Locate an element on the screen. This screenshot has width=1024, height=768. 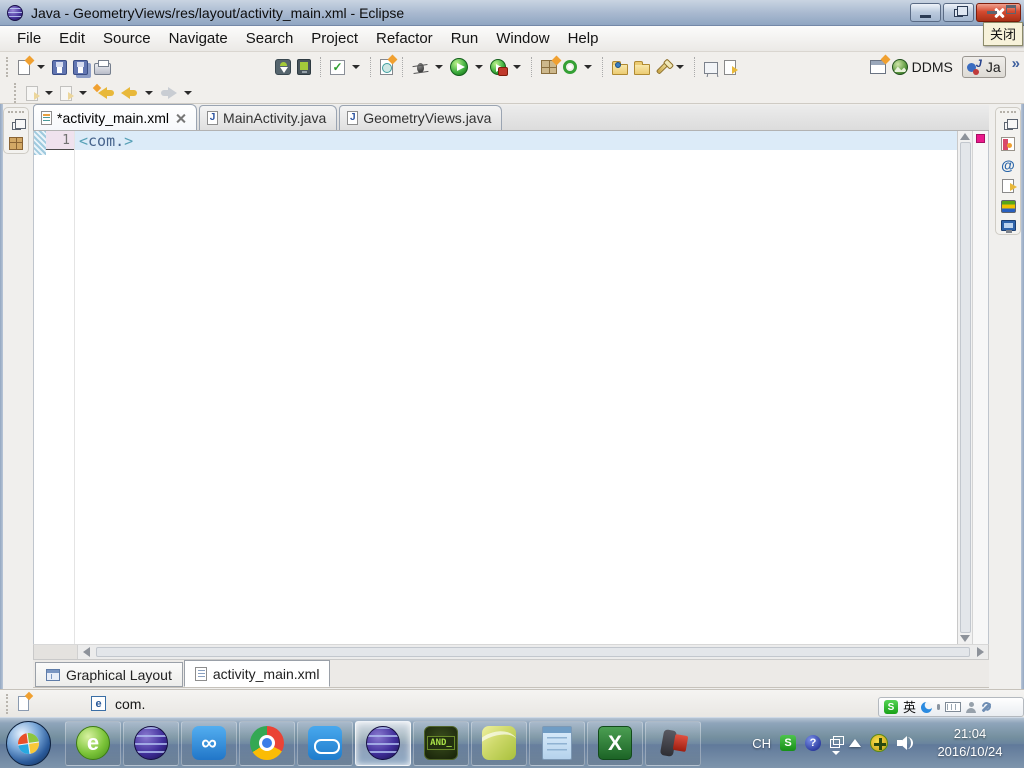
tab-mainactivity-java: J MainActivity.java is located at coordinates (268, 117).